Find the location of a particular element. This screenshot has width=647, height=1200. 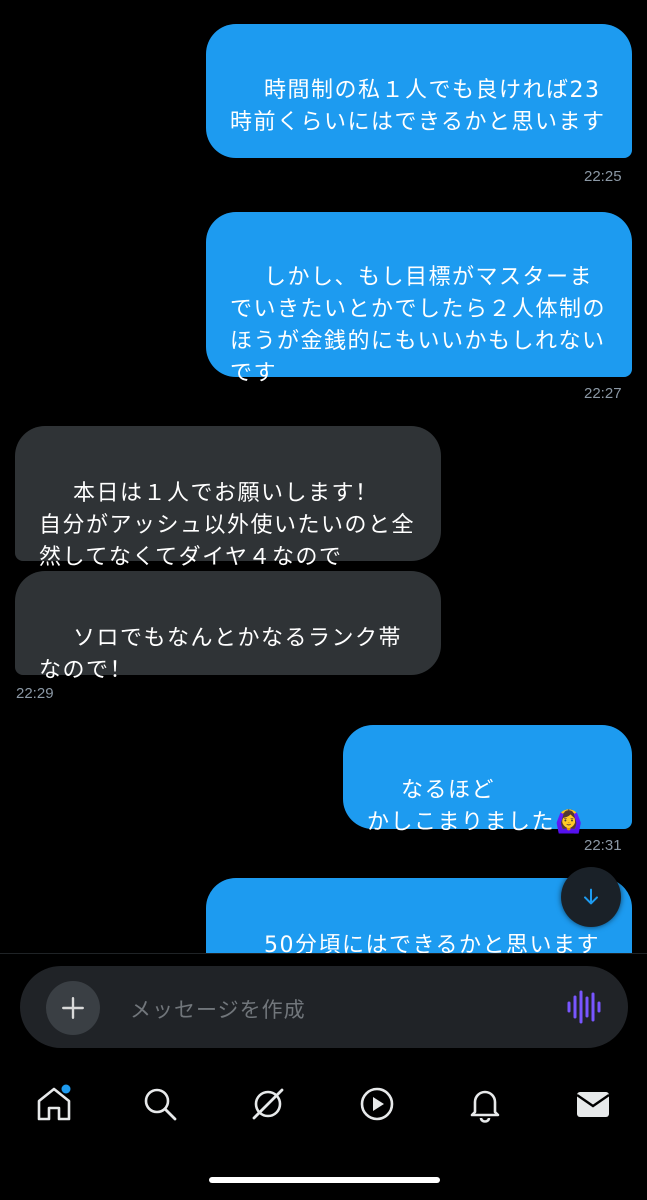

message-timestamp: 22:25 is located at coordinates (603, 176).